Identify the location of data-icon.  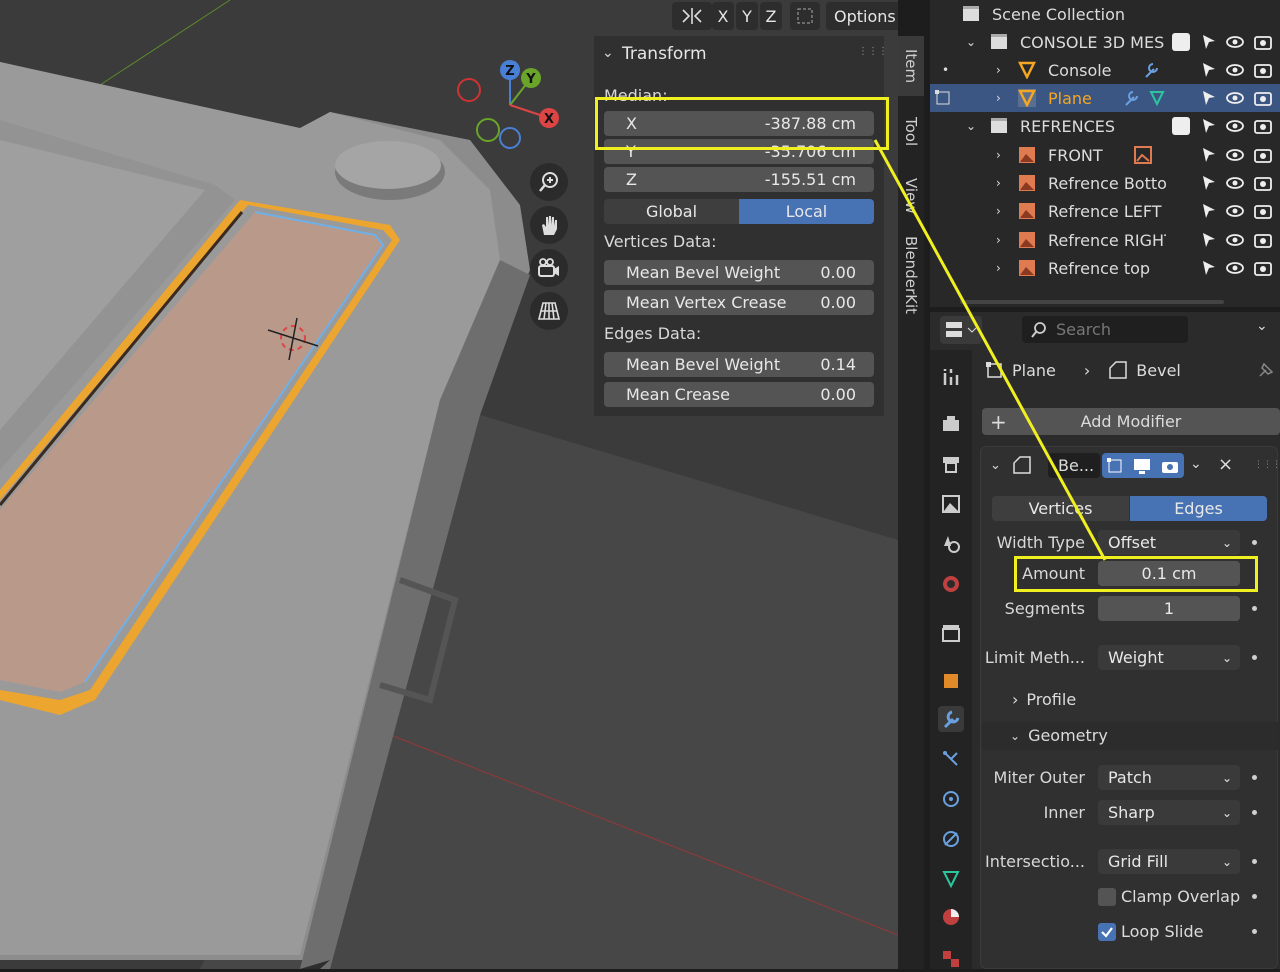
(951, 879).